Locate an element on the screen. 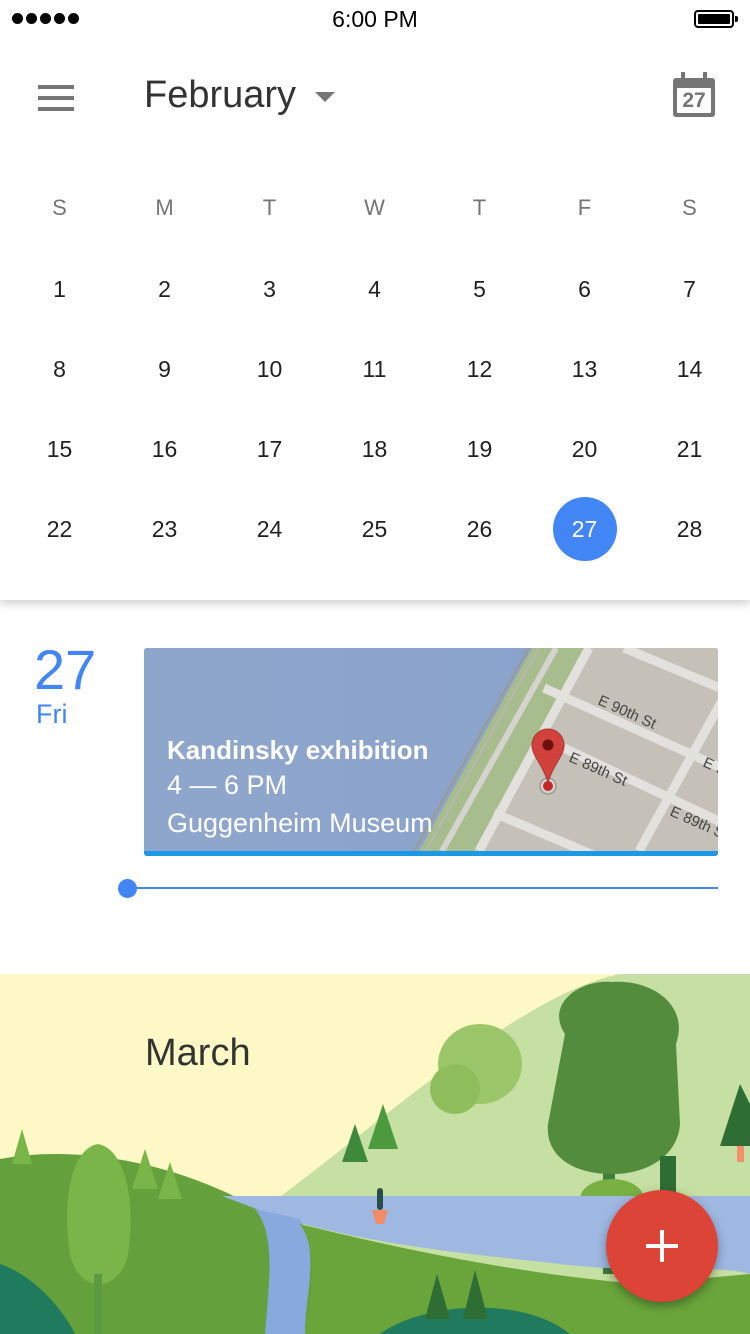  day-cell: 1 is located at coordinates (59, 289).